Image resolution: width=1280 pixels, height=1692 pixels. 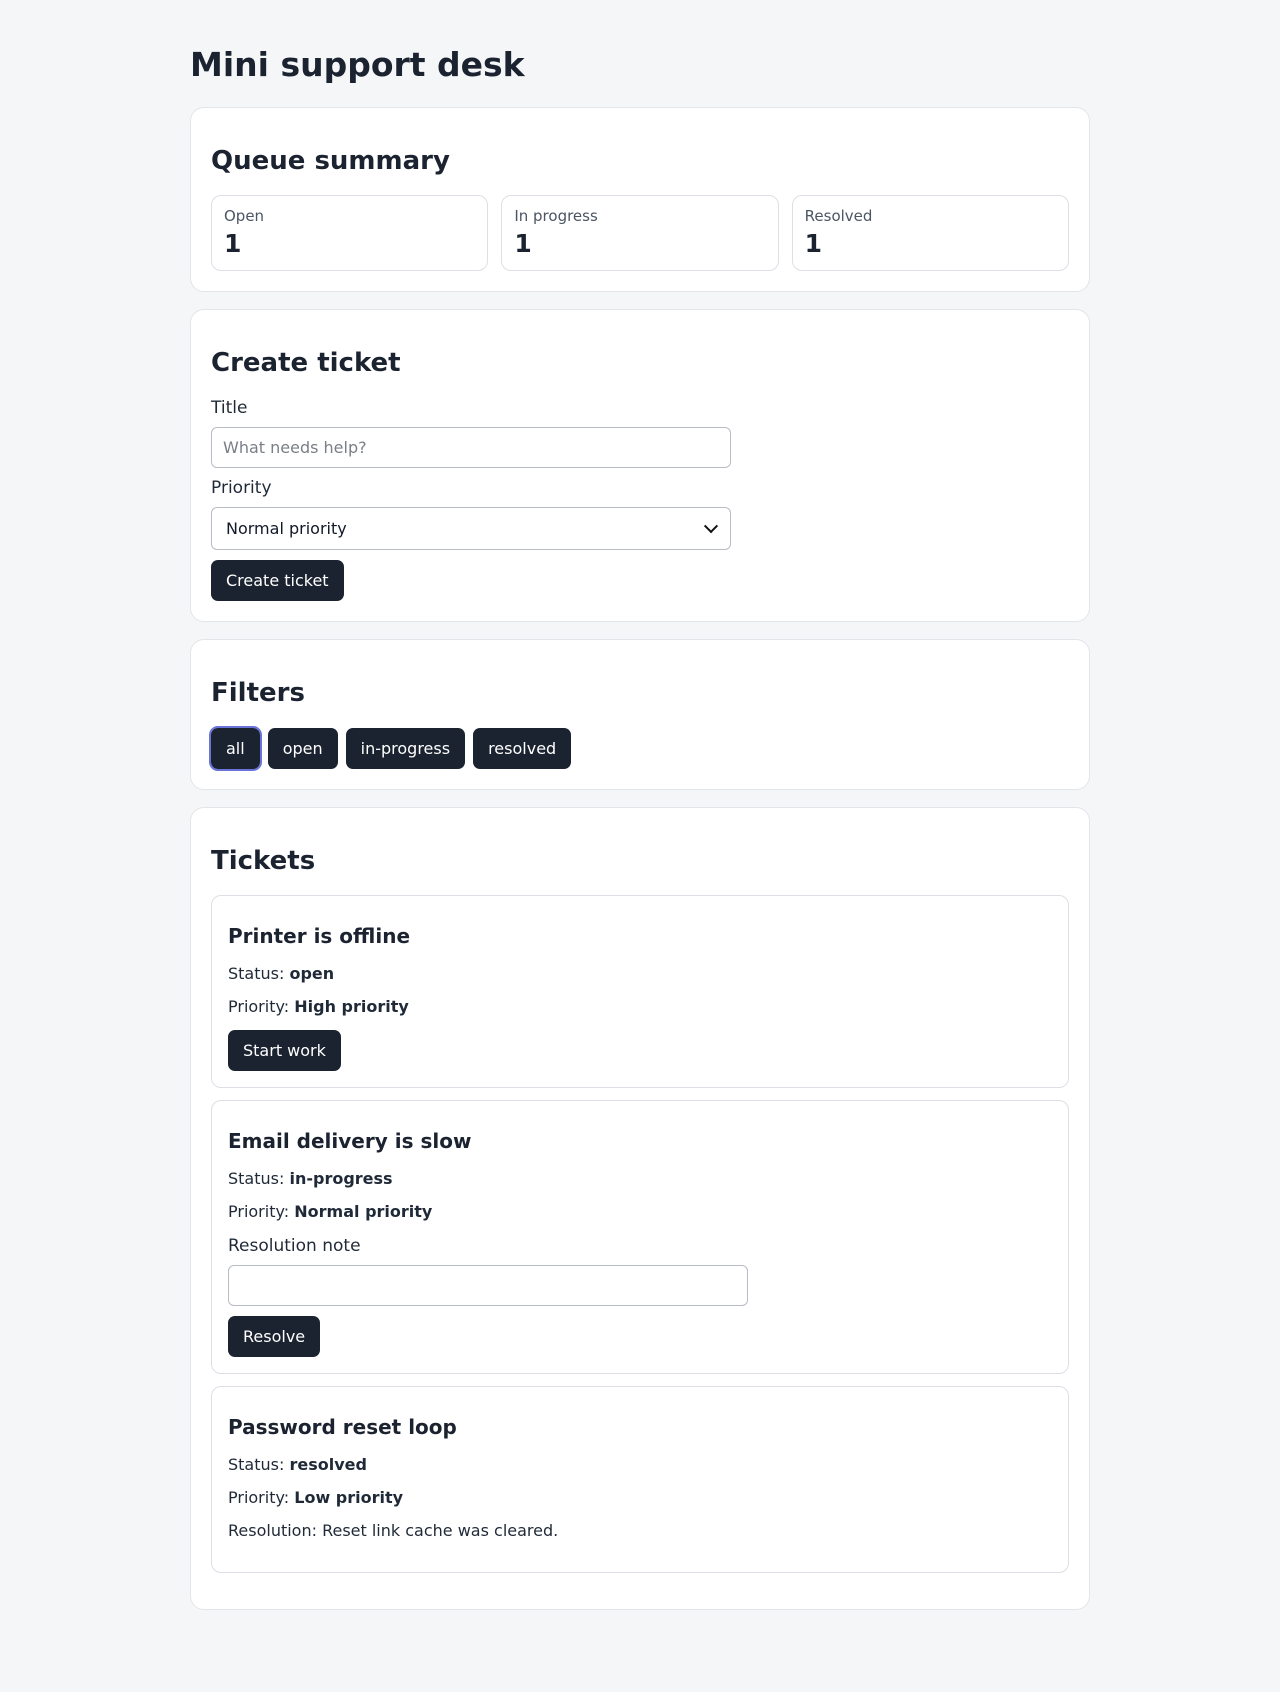 I want to click on priority-label: Priority, so click(x=241, y=488).